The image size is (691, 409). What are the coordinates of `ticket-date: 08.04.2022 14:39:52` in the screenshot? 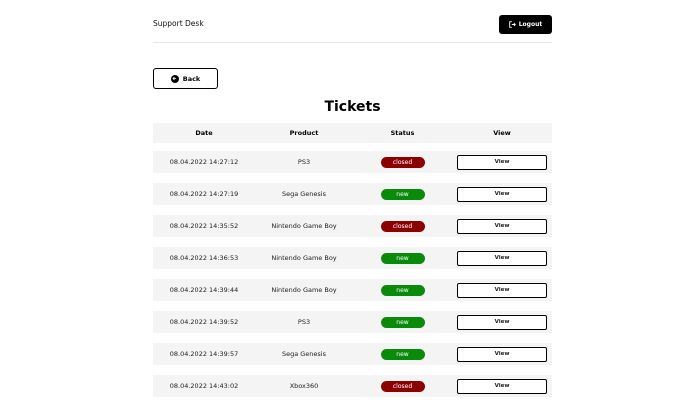 It's located at (204, 322).